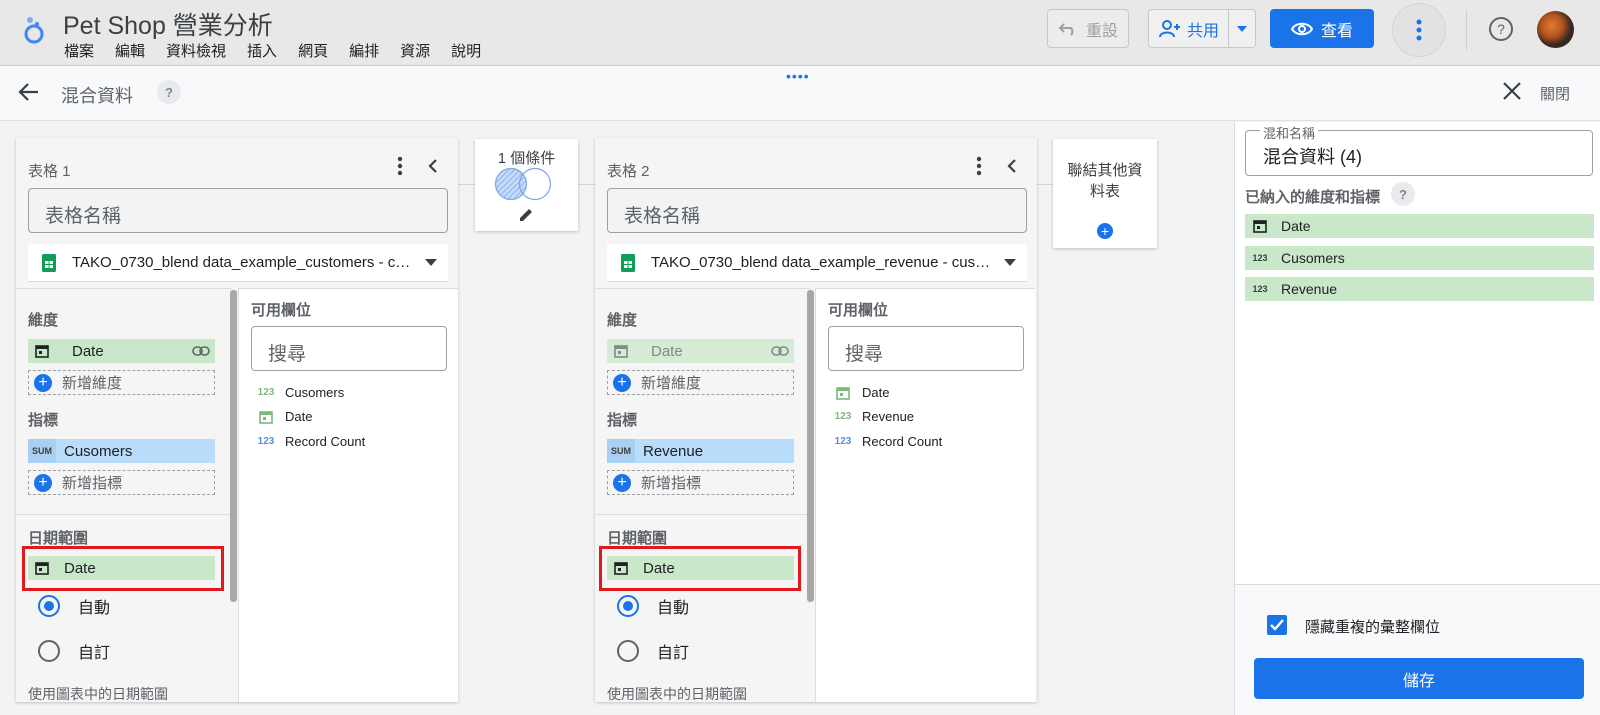 This screenshot has height=715, width=1600. I want to click on share-main: 共用, so click(1189, 28).